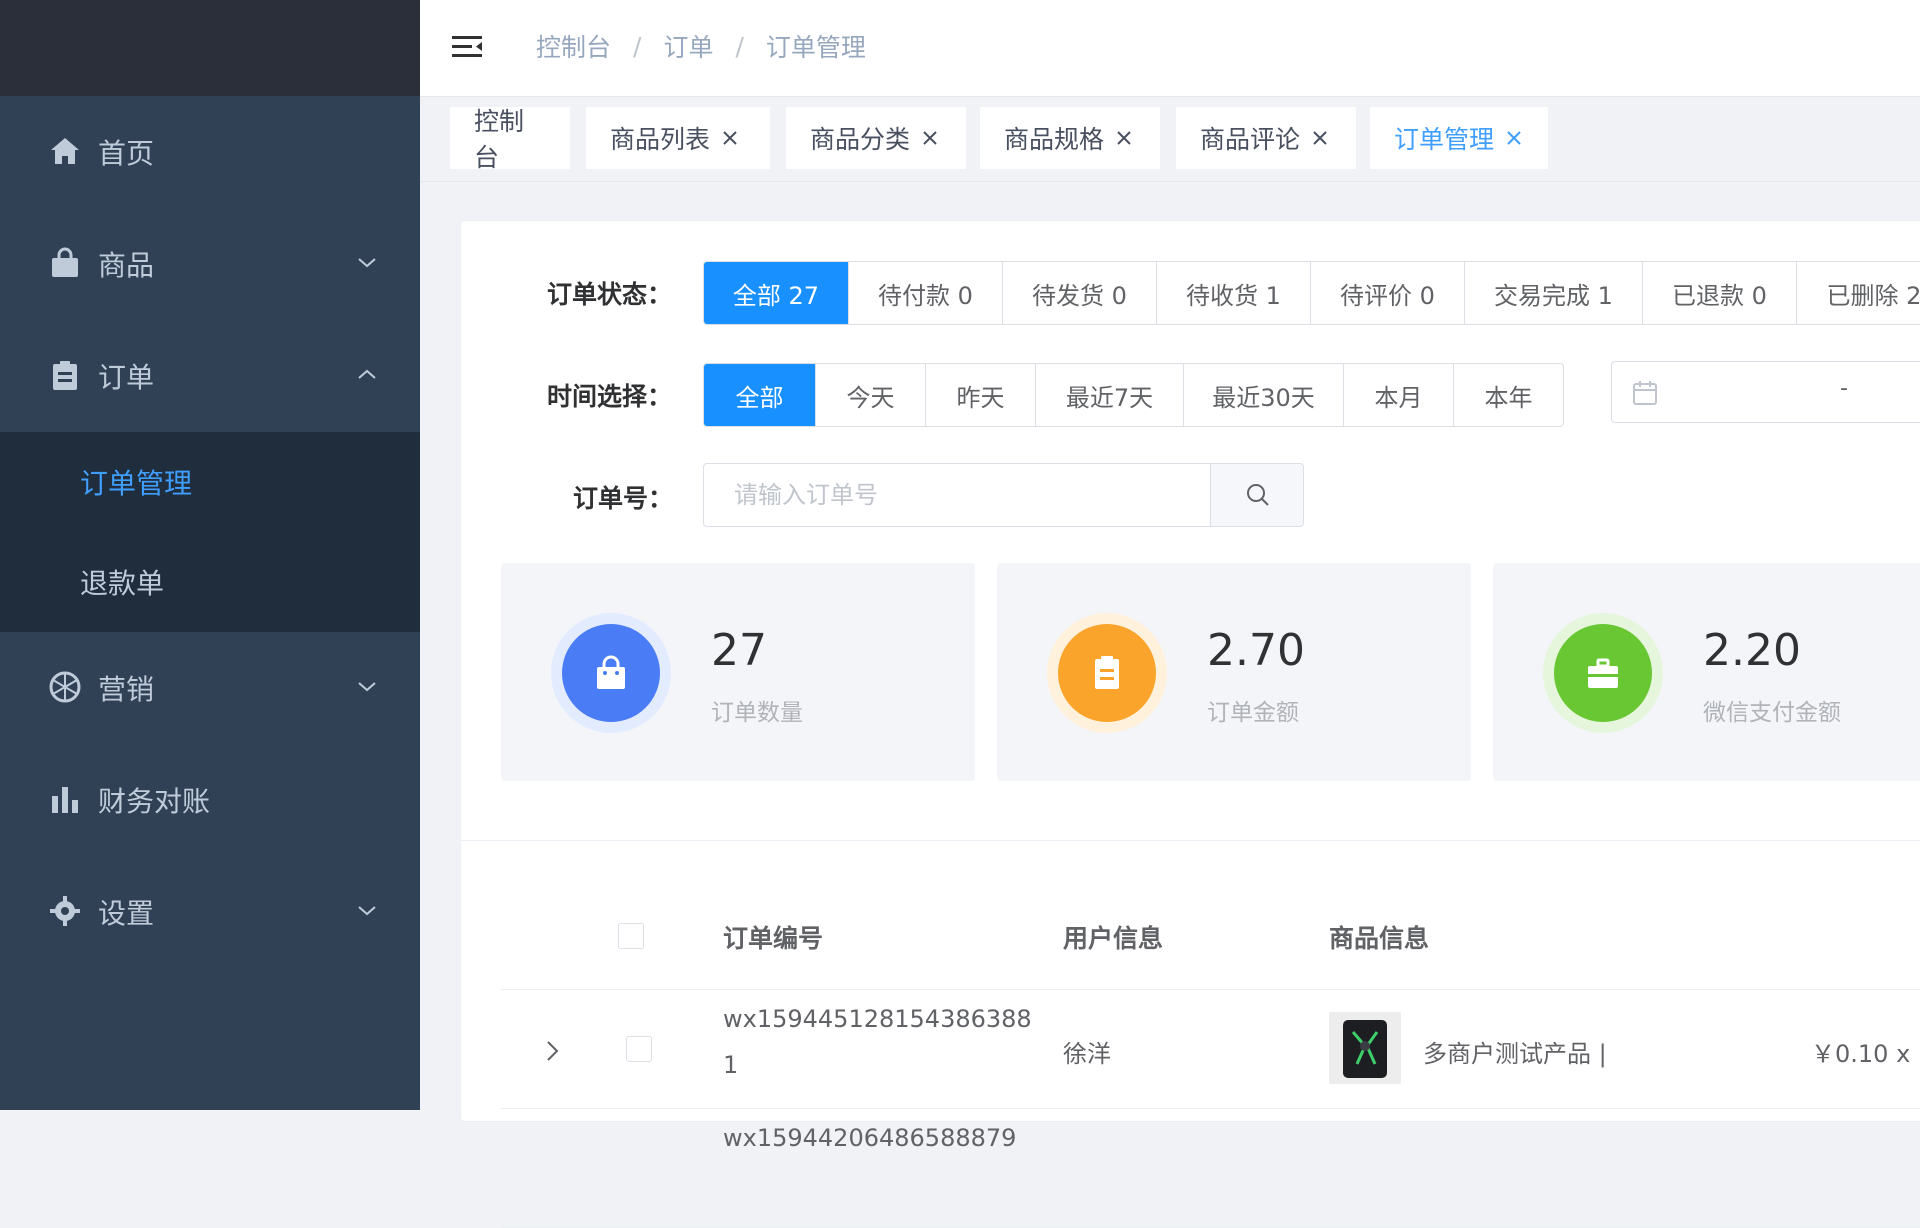 This screenshot has width=1920, height=1228. What do you see at coordinates (1752, 650) in the screenshot?
I see `stat-value: 2.20` at bounding box center [1752, 650].